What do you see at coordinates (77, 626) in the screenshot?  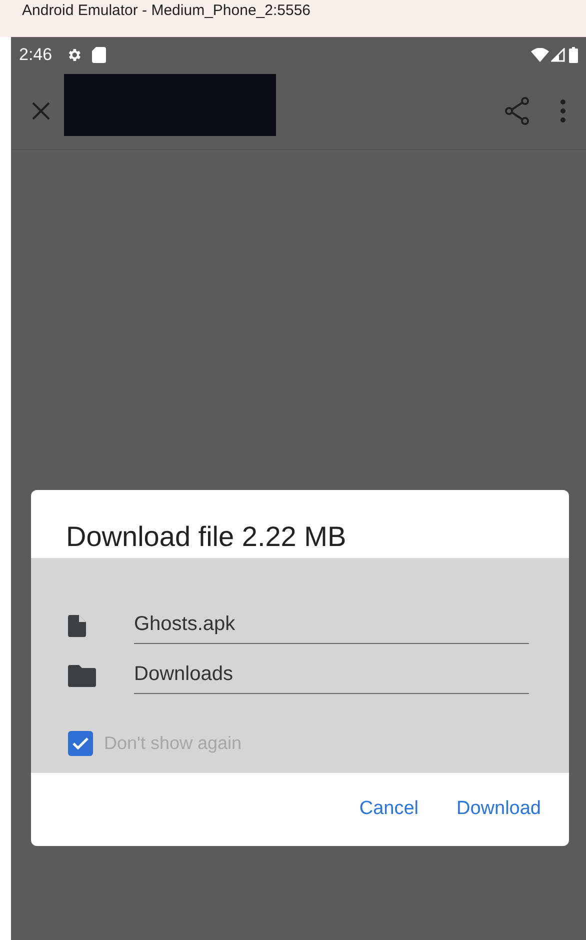 I see `file-icon` at bounding box center [77, 626].